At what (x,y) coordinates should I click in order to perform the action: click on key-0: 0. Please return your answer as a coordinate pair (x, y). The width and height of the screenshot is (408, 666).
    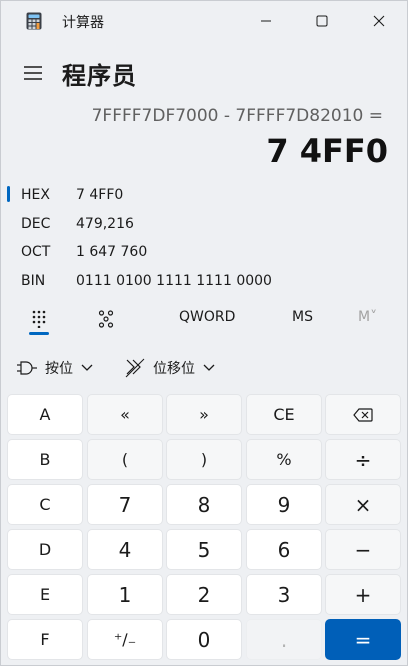
    Looking at the image, I should click on (204, 639).